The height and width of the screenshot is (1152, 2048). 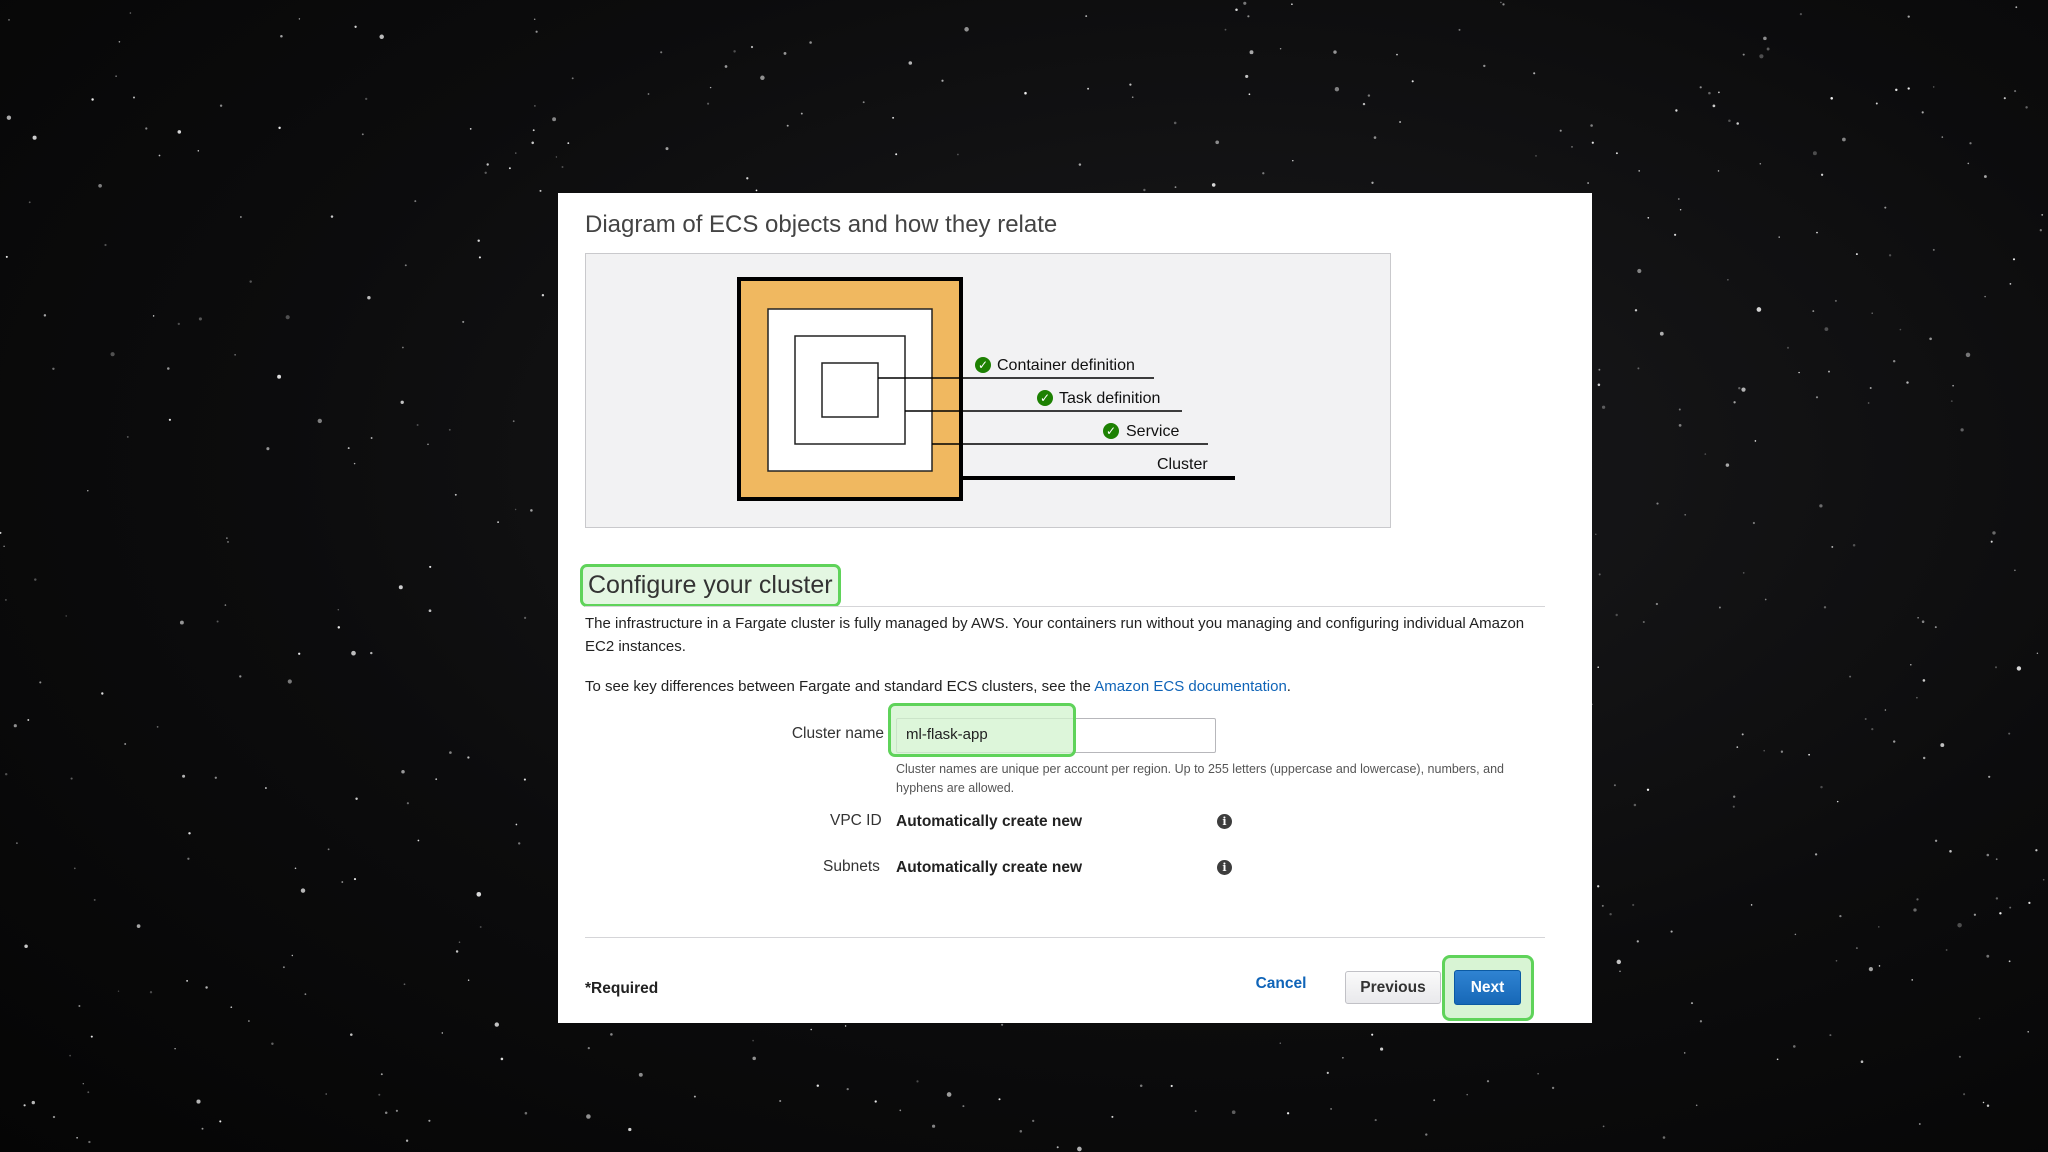 I want to click on next-button: Next, so click(x=1487, y=987).